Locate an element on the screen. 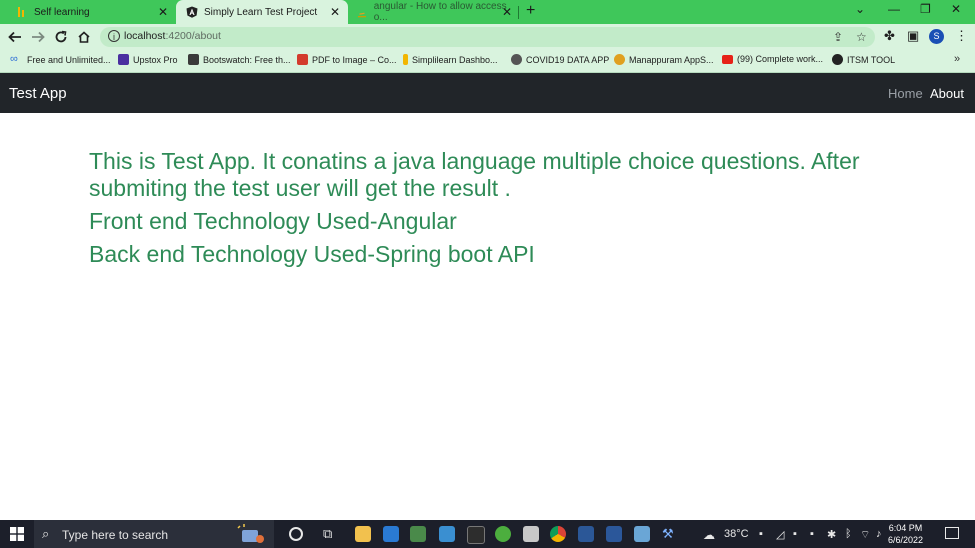 The height and width of the screenshot is (548, 975). new-tab-button: + is located at coordinates (530, 11).